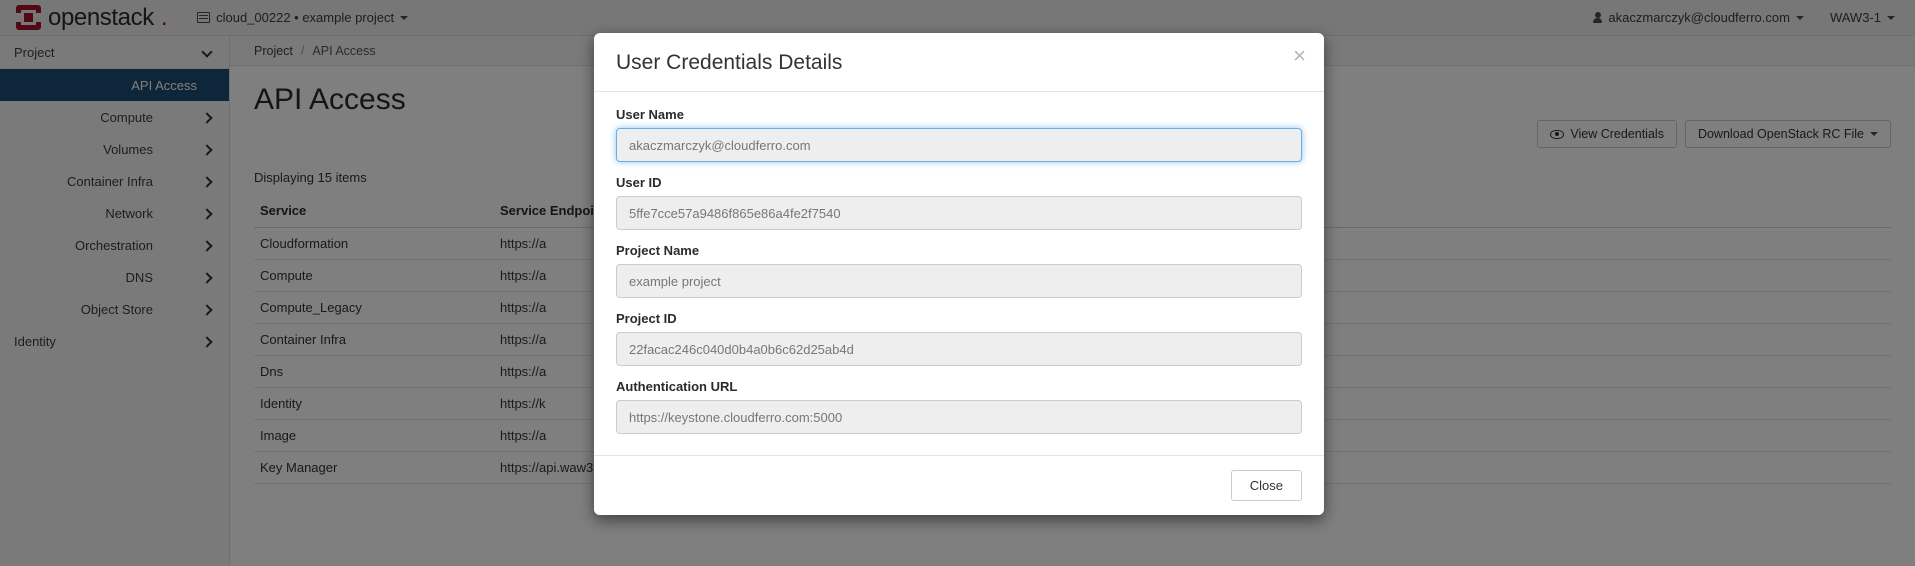 This screenshot has height=566, width=1915. What do you see at coordinates (650, 114) in the screenshot?
I see `label-user-name: User Name` at bounding box center [650, 114].